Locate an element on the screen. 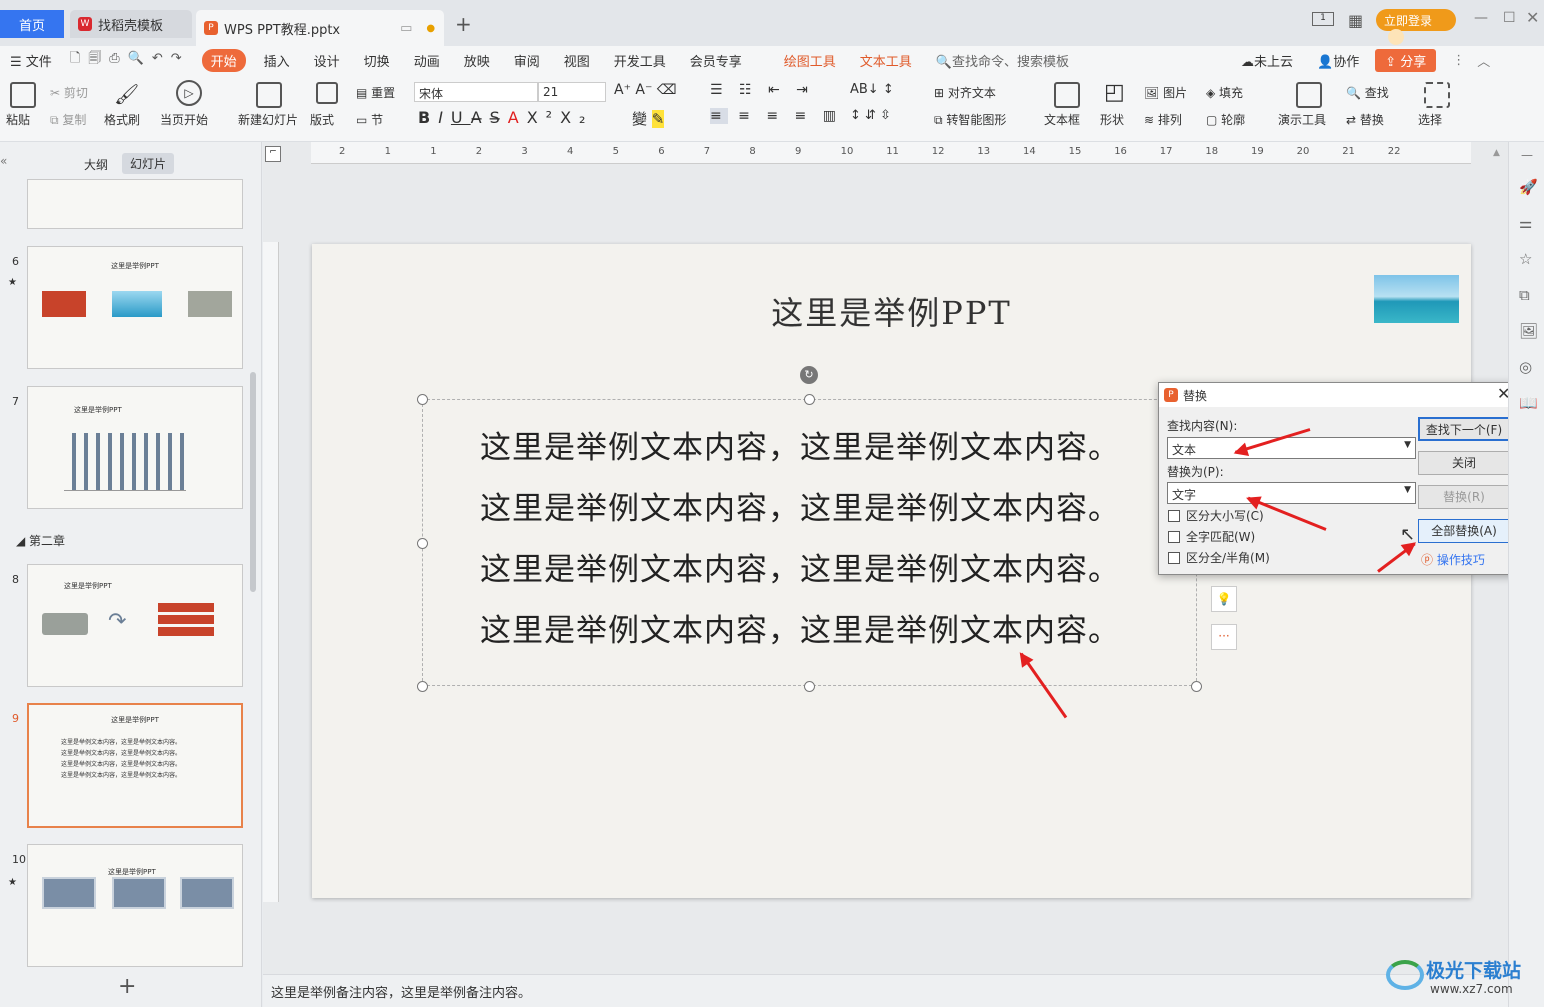  textbox-button: 文本框 is located at coordinates (1062, 119).